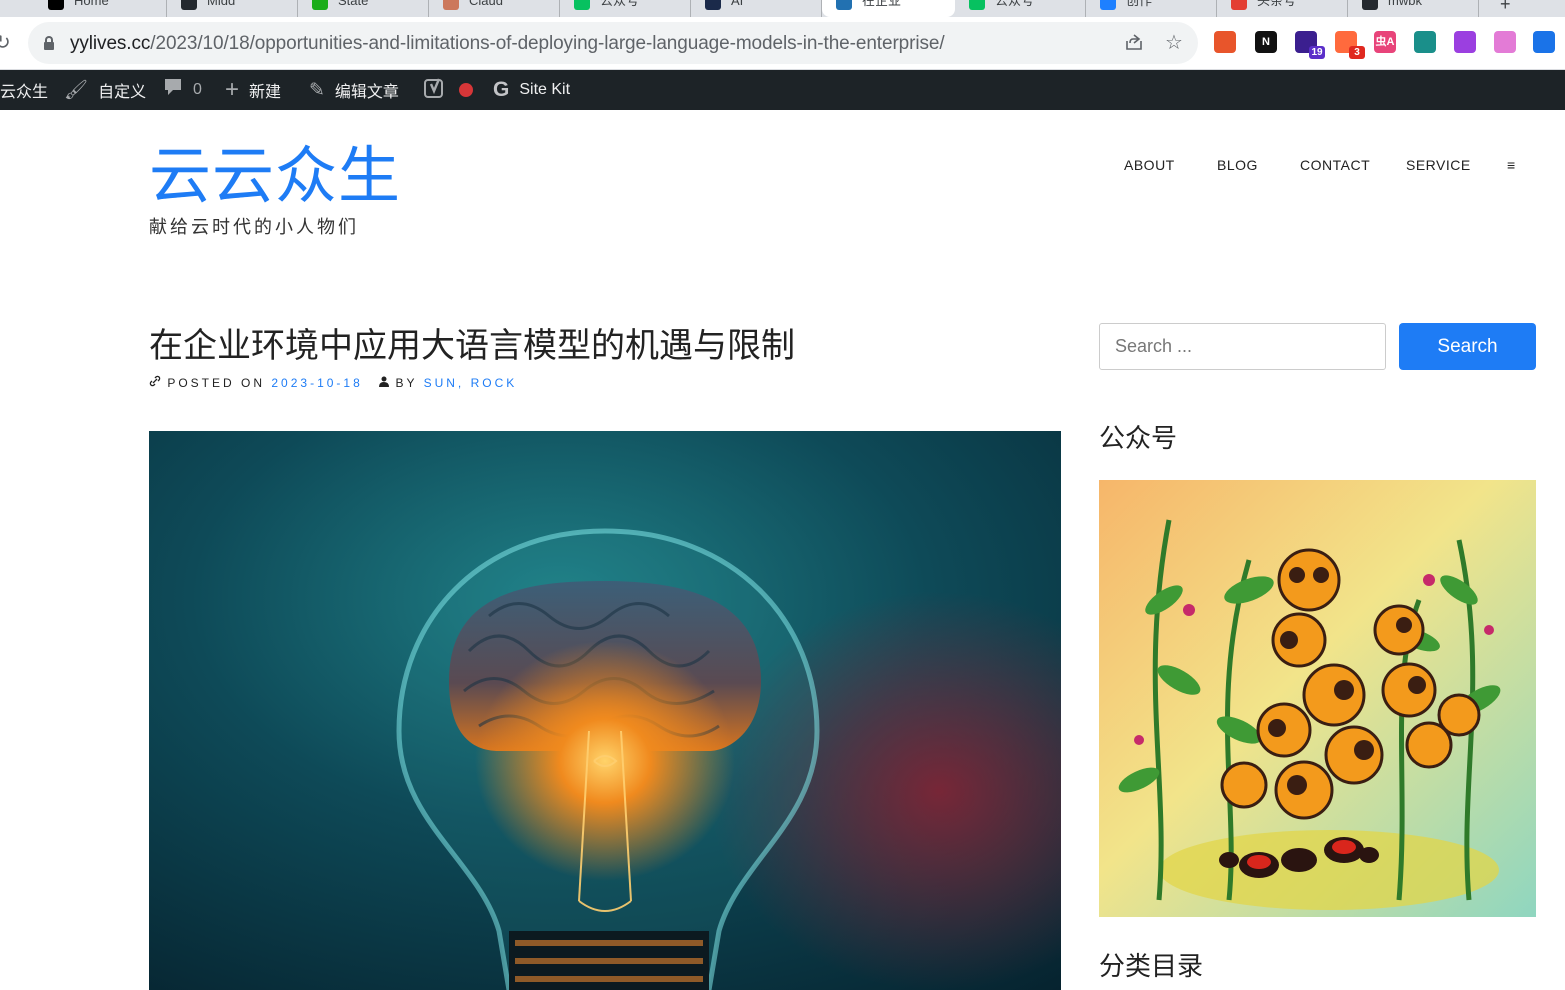  I want to click on admin-site-kit: G Site Kit, so click(531, 90).